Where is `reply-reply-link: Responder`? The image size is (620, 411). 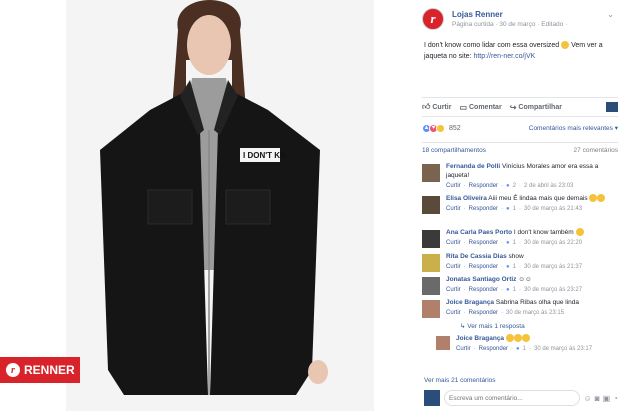 reply-reply-link: Responder is located at coordinates (493, 349).